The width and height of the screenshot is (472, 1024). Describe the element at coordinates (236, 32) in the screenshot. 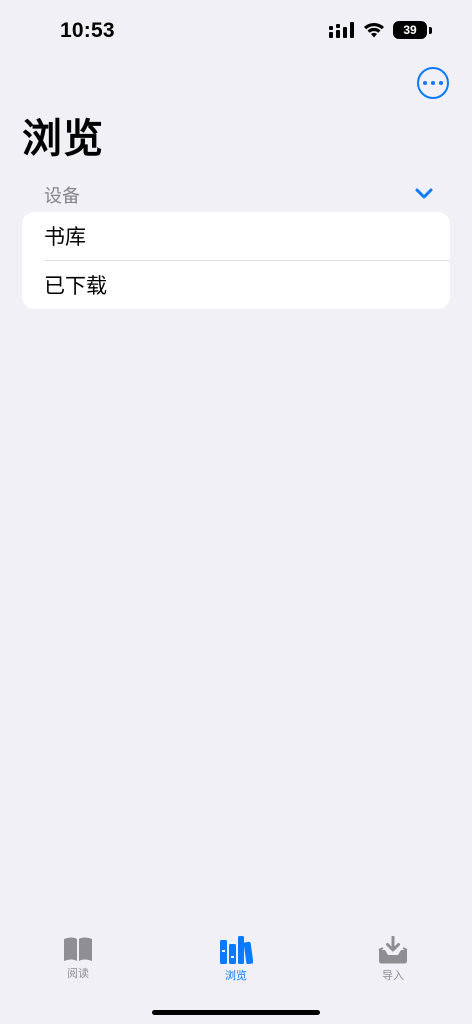

I see `status-bar: 10:53 39` at that location.